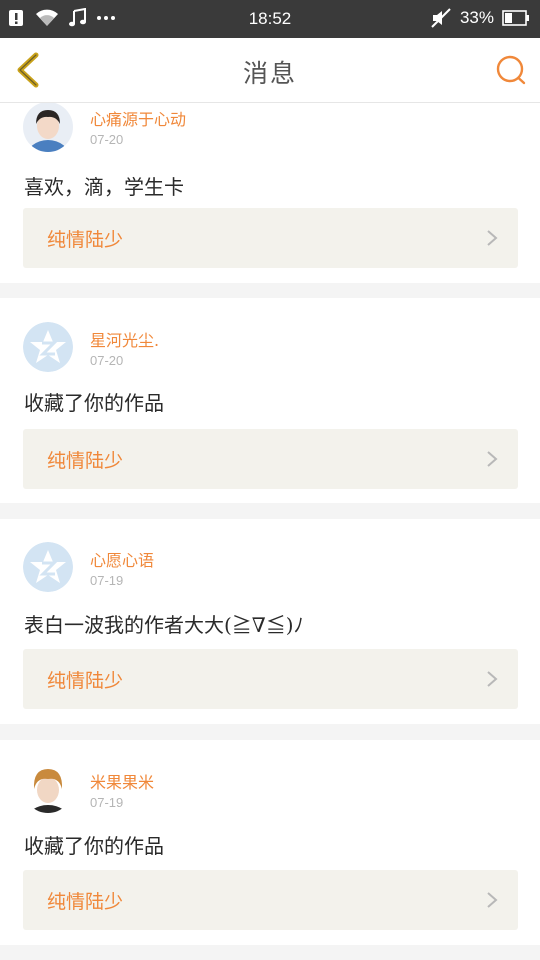 The height and width of the screenshot is (960, 540). What do you see at coordinates (269, 73) in the screenshot?
I see `page-title: 消息` at bounding box center [269, 73].